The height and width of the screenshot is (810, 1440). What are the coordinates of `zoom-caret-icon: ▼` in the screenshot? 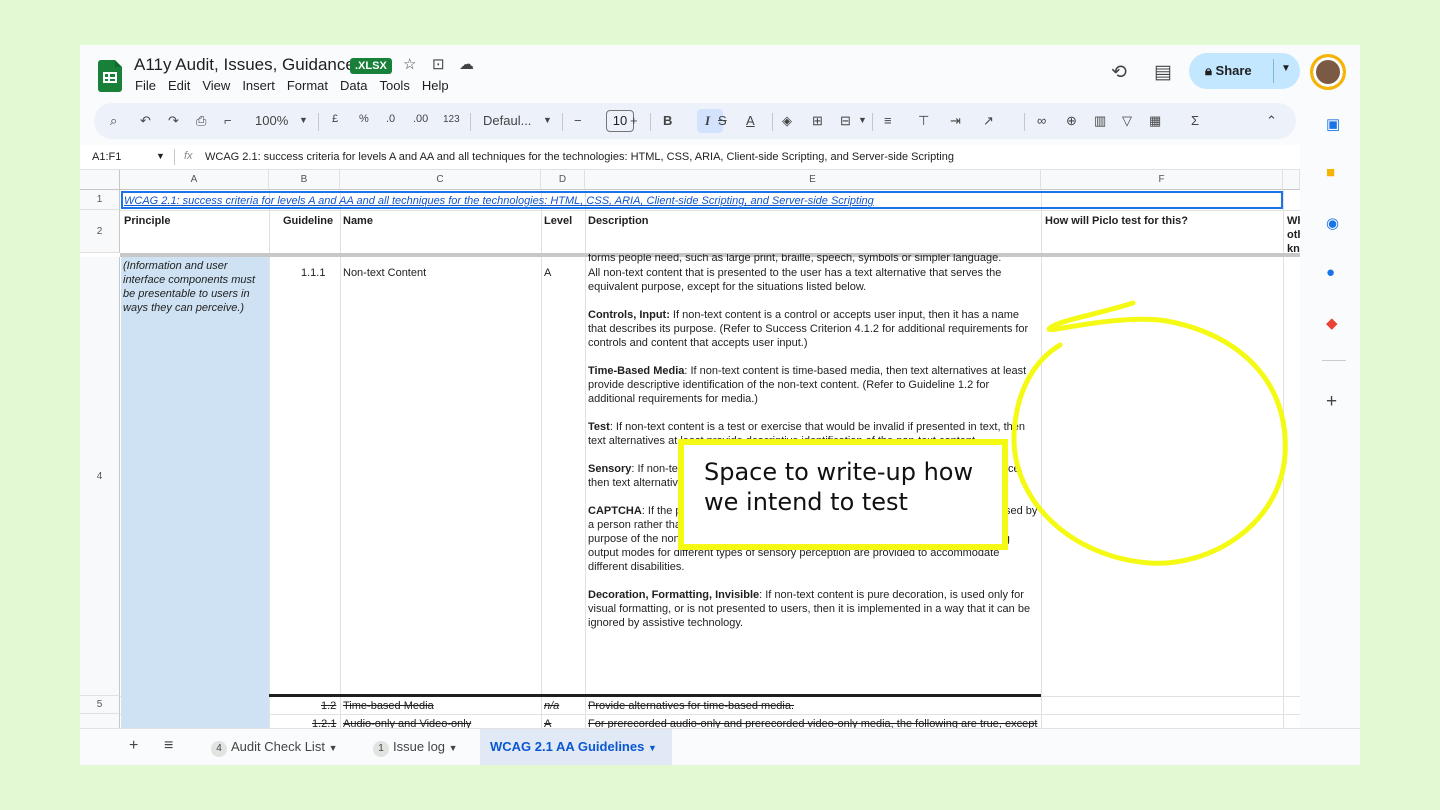 It's located at (303, 120).